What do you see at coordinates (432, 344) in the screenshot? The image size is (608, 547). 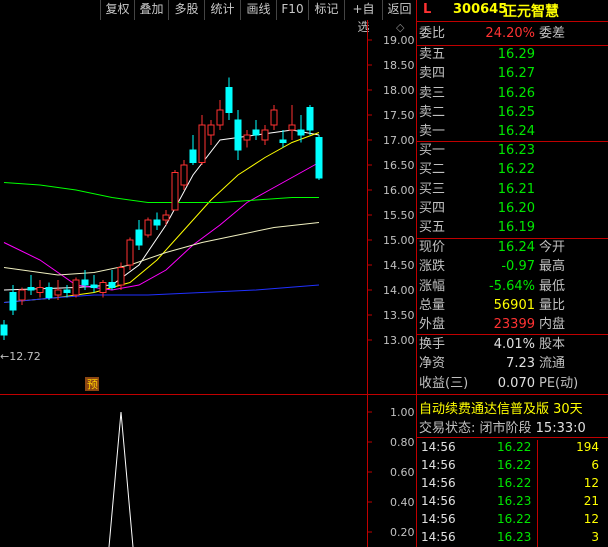 I see `stat-label: 换手` at bounding box center [432, 344].